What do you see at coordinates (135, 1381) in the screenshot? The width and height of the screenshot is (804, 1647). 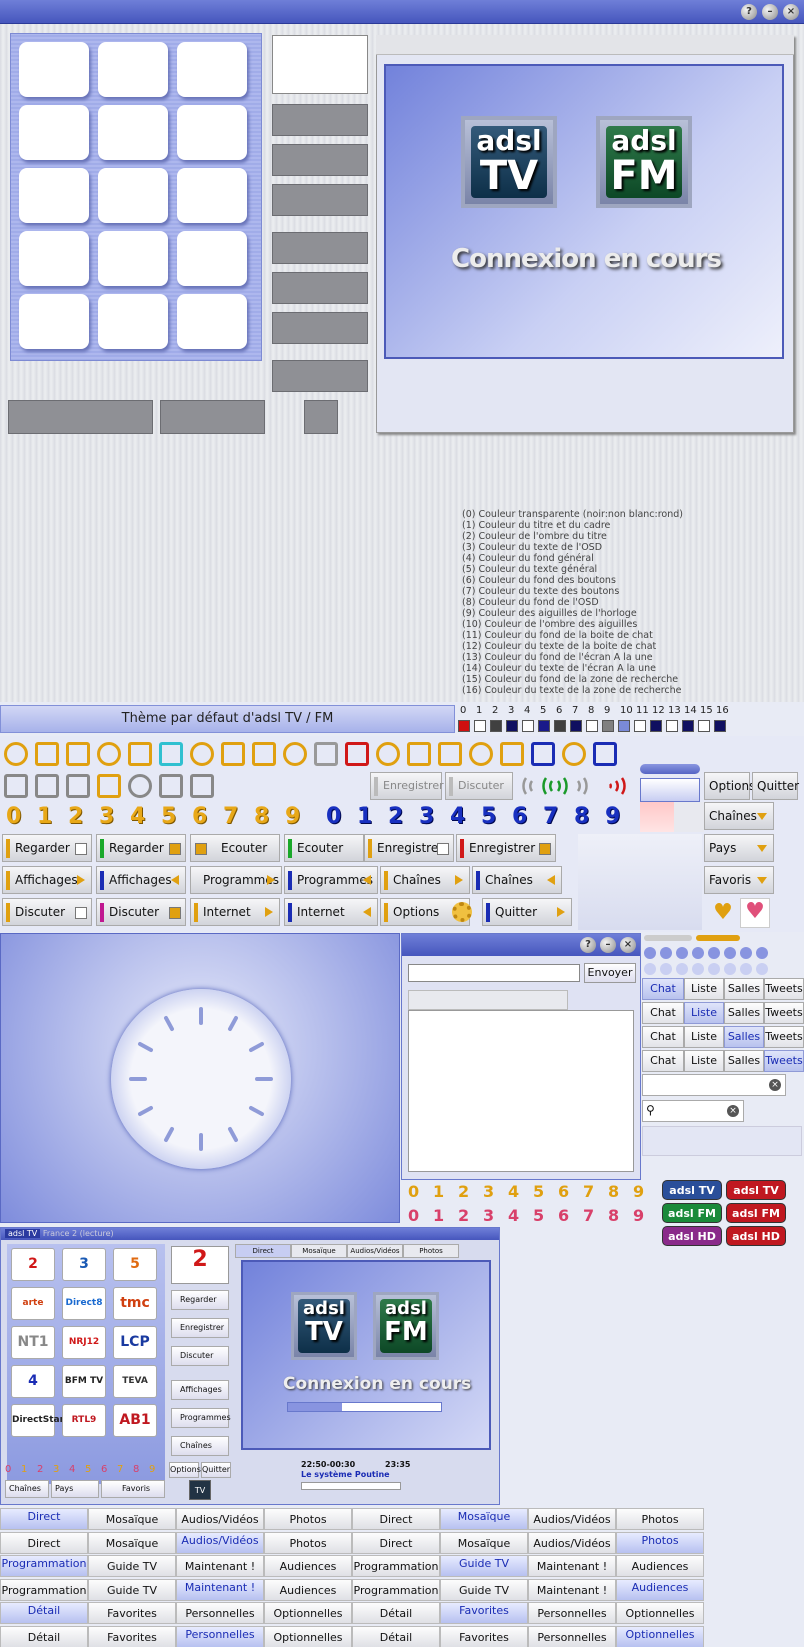 I see `mini-channel-tile: TEVA` at bounding box center [135, 1381].